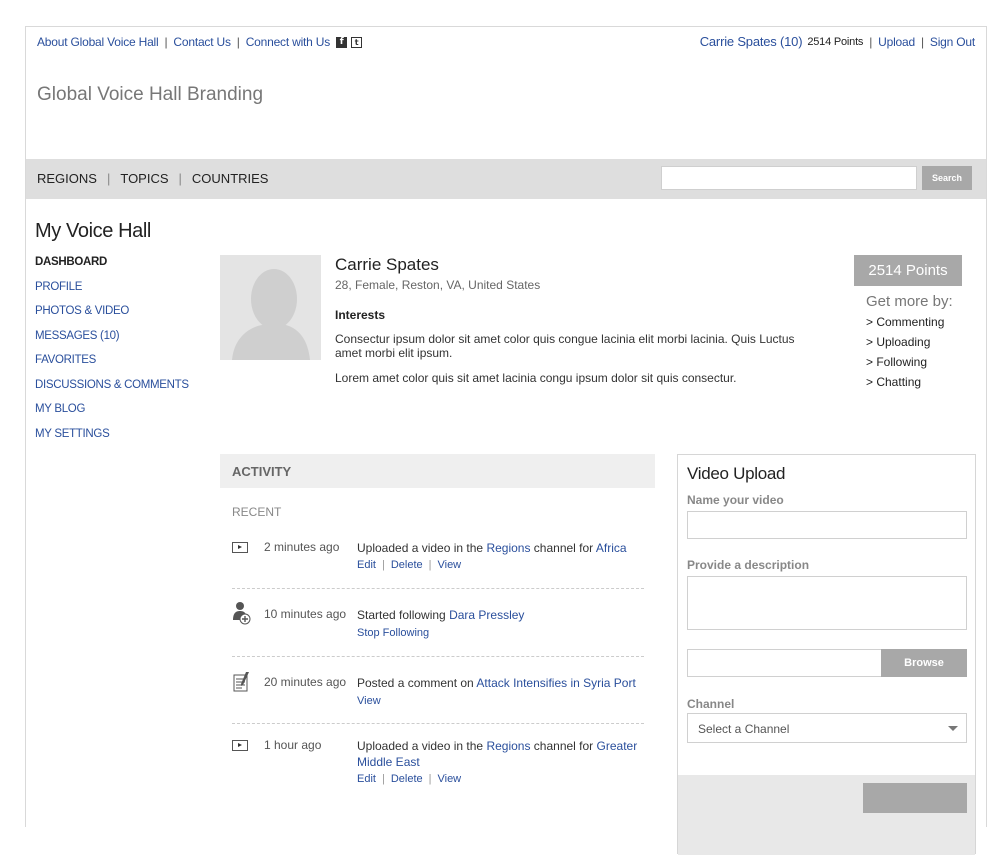 Image resolution: width=1008 pixels, height=855 pixels. What do you see at coordinates (751, 41) in the screenshot?
I see `user-name-link: Carrie Spates (10)` at bounding box center [751, 41].